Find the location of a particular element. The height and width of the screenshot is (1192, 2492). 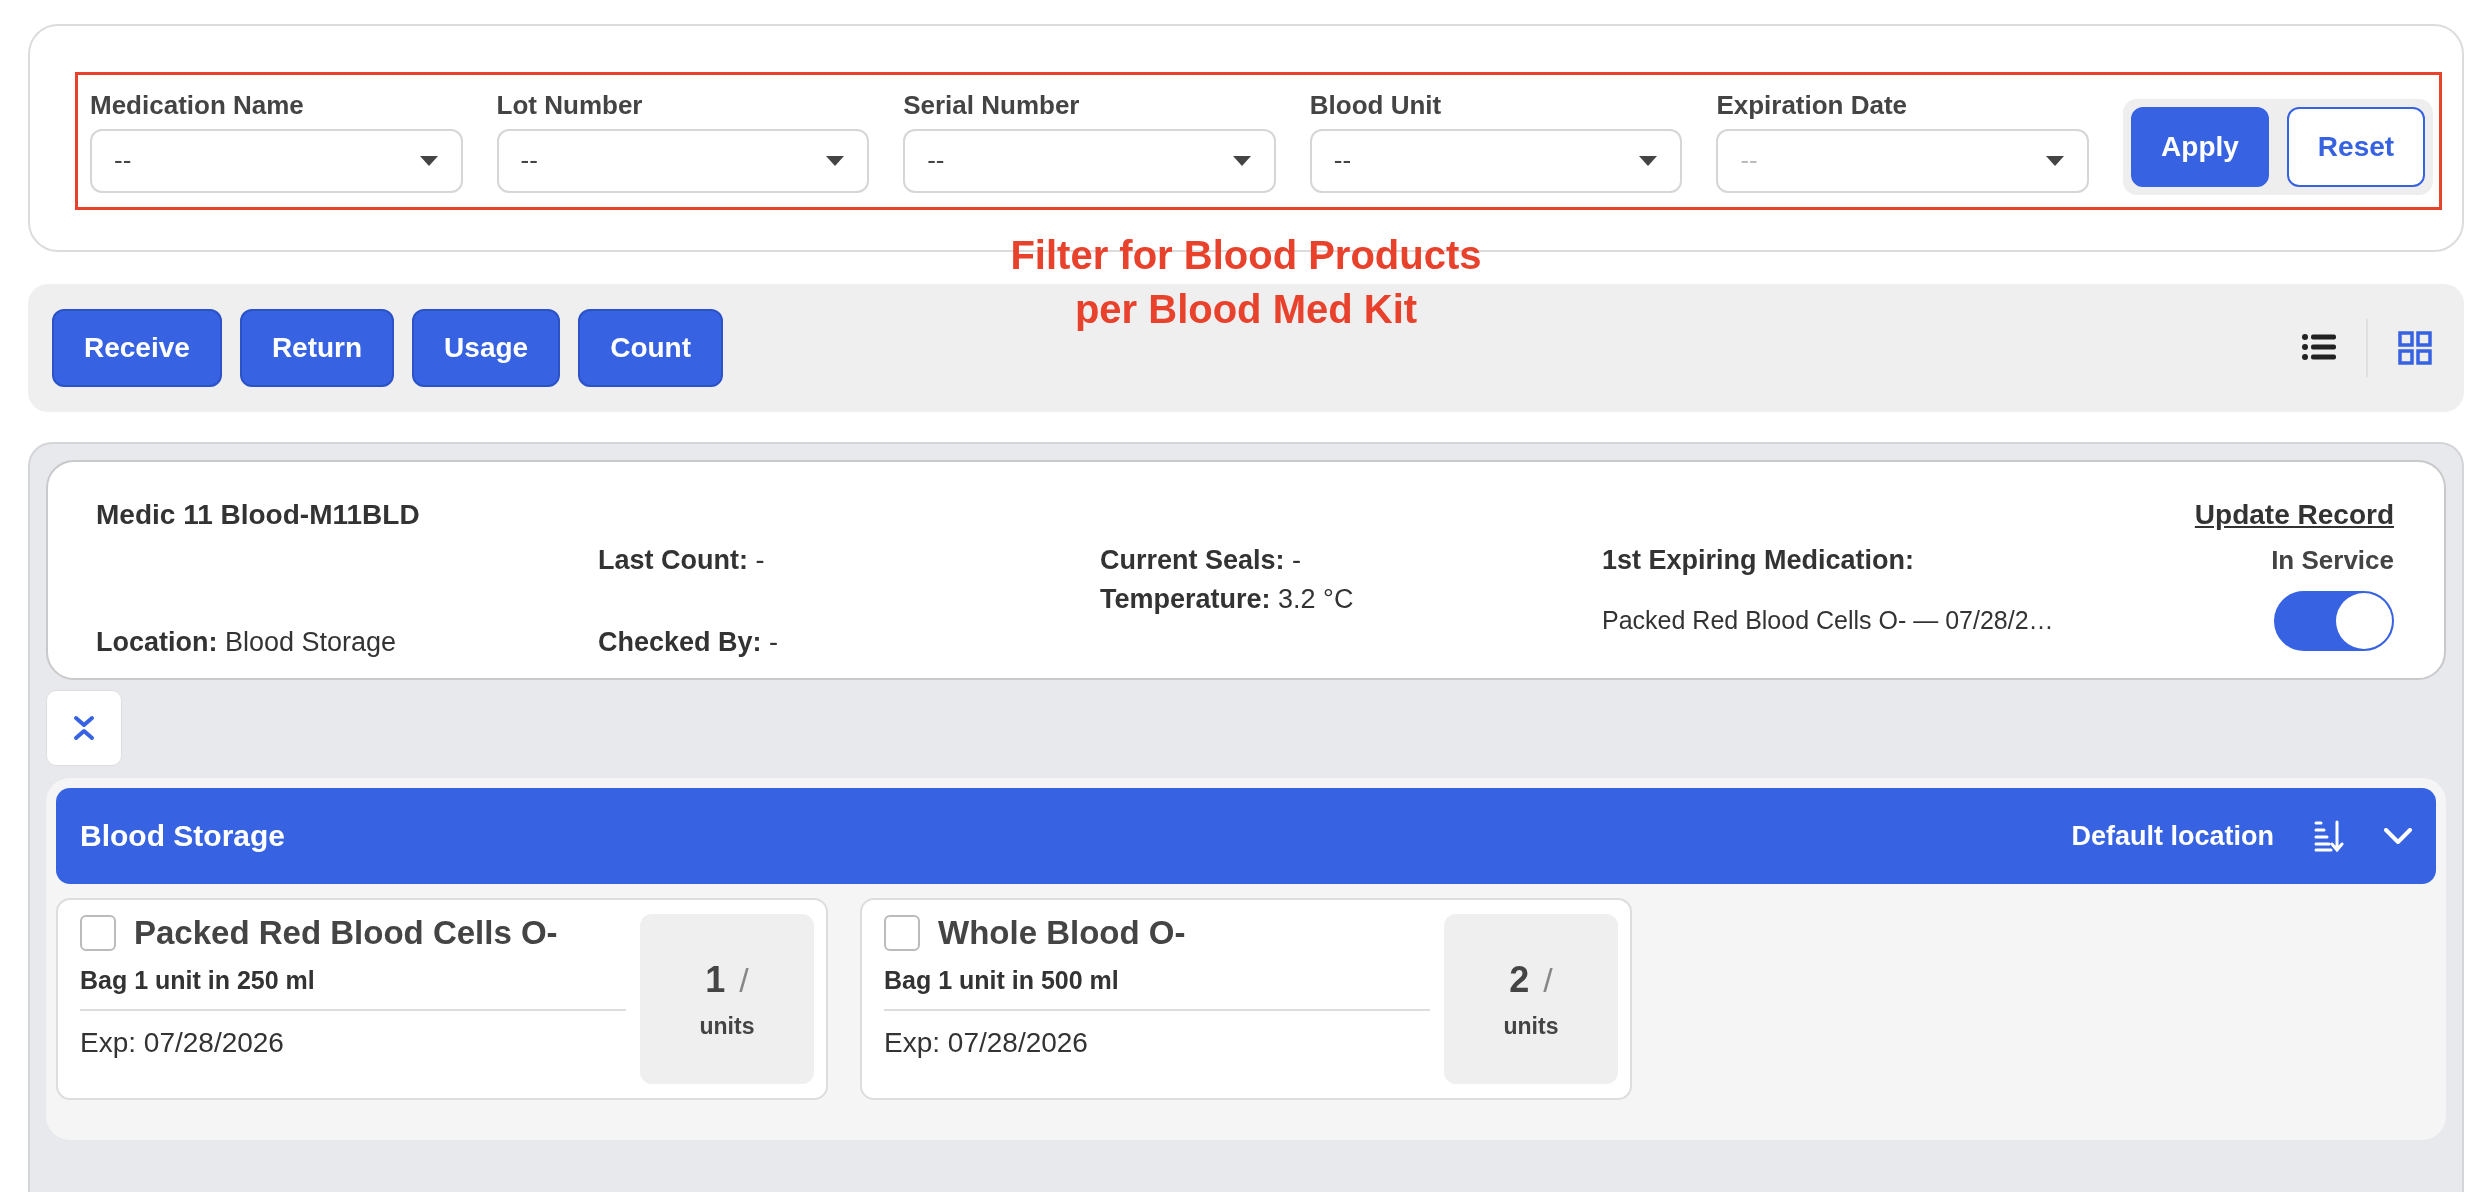

sort-icon is located at coordinates (2329, 836).